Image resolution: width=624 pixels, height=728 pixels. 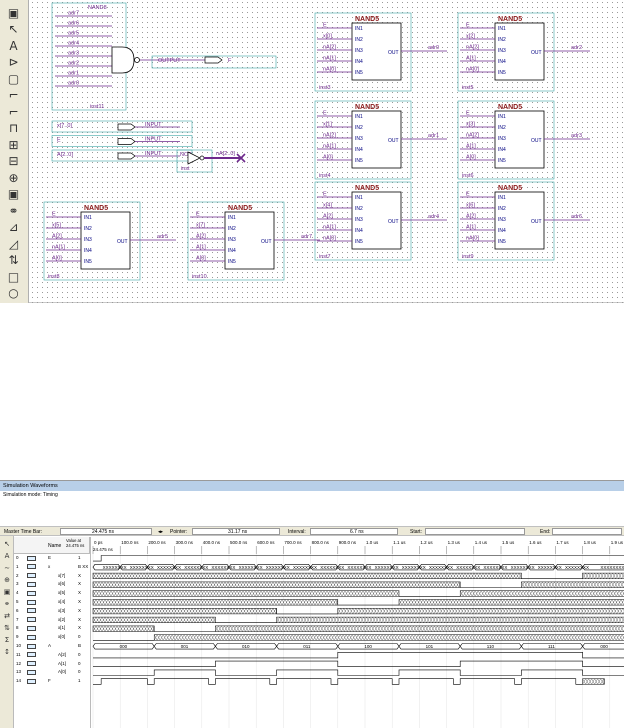 I want to click on nand5-instance: inst4, so click(x=325, y=176).